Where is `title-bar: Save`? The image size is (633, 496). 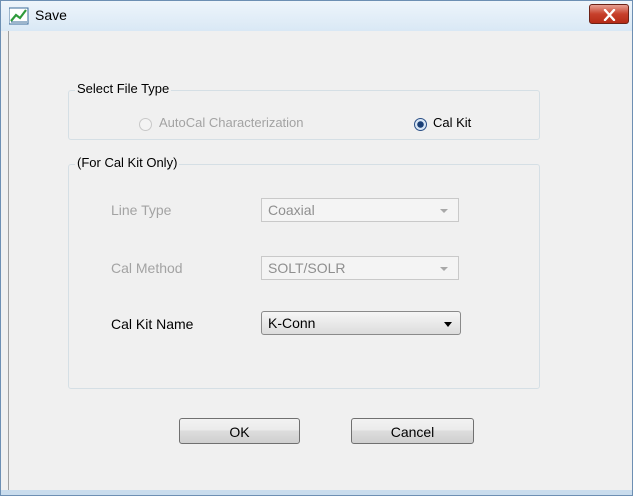
title-bar: Save is located at coordinates (316, 16).